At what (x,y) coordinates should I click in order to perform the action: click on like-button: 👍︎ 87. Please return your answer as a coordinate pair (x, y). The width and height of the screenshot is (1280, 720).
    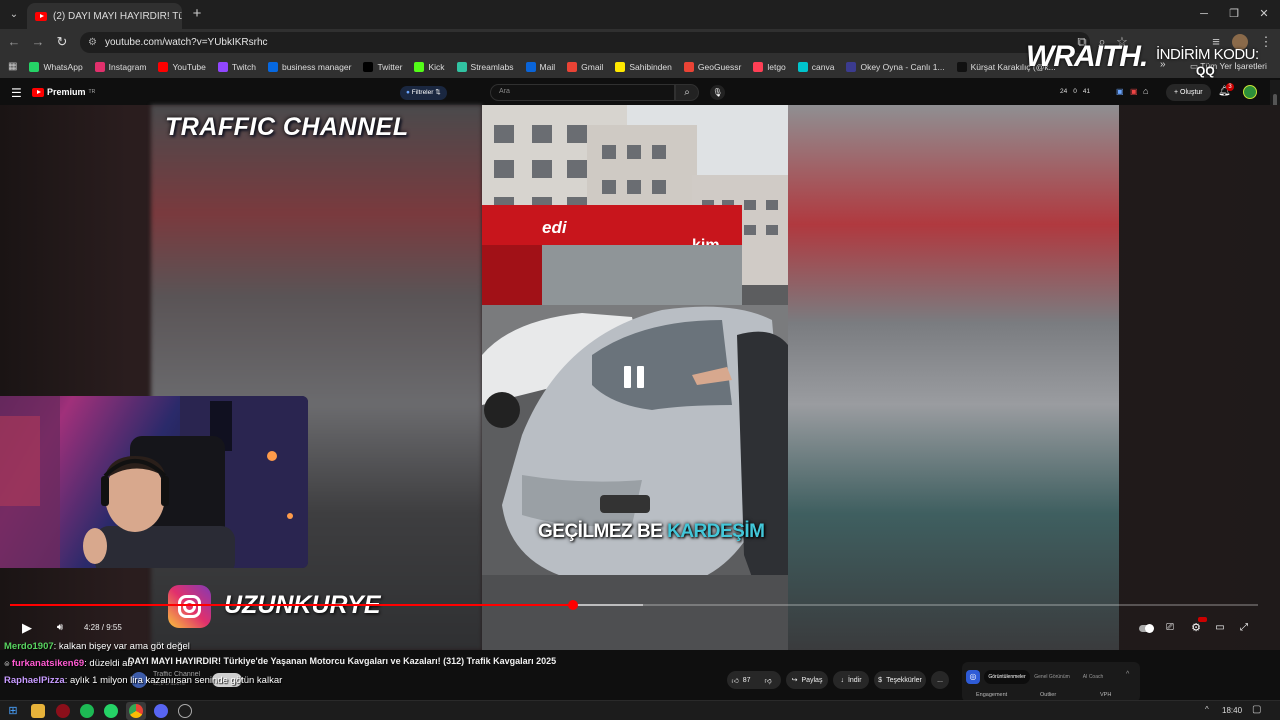
    Looking at the image, I should click on (741, 680).